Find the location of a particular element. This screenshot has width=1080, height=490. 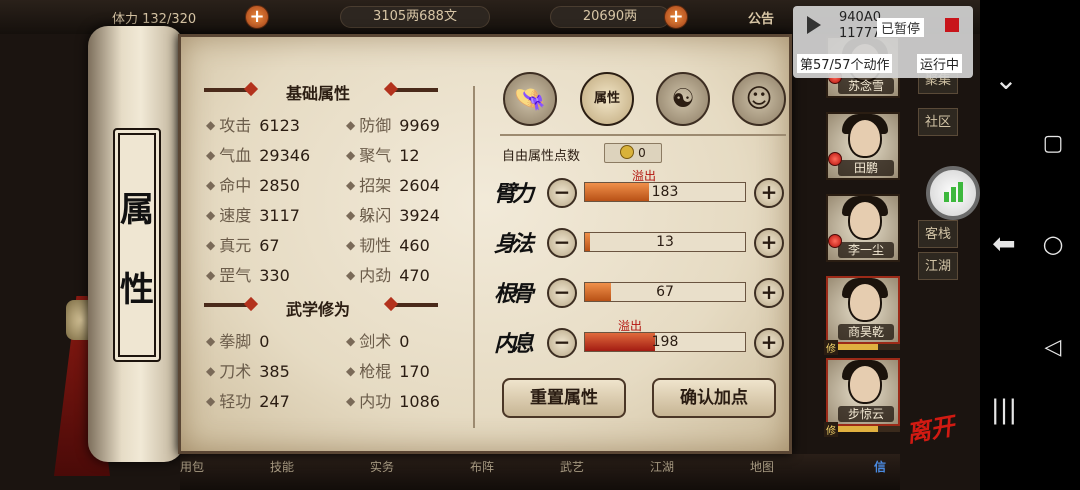

floating-assistant-ball is located at coordinates (953, 193).